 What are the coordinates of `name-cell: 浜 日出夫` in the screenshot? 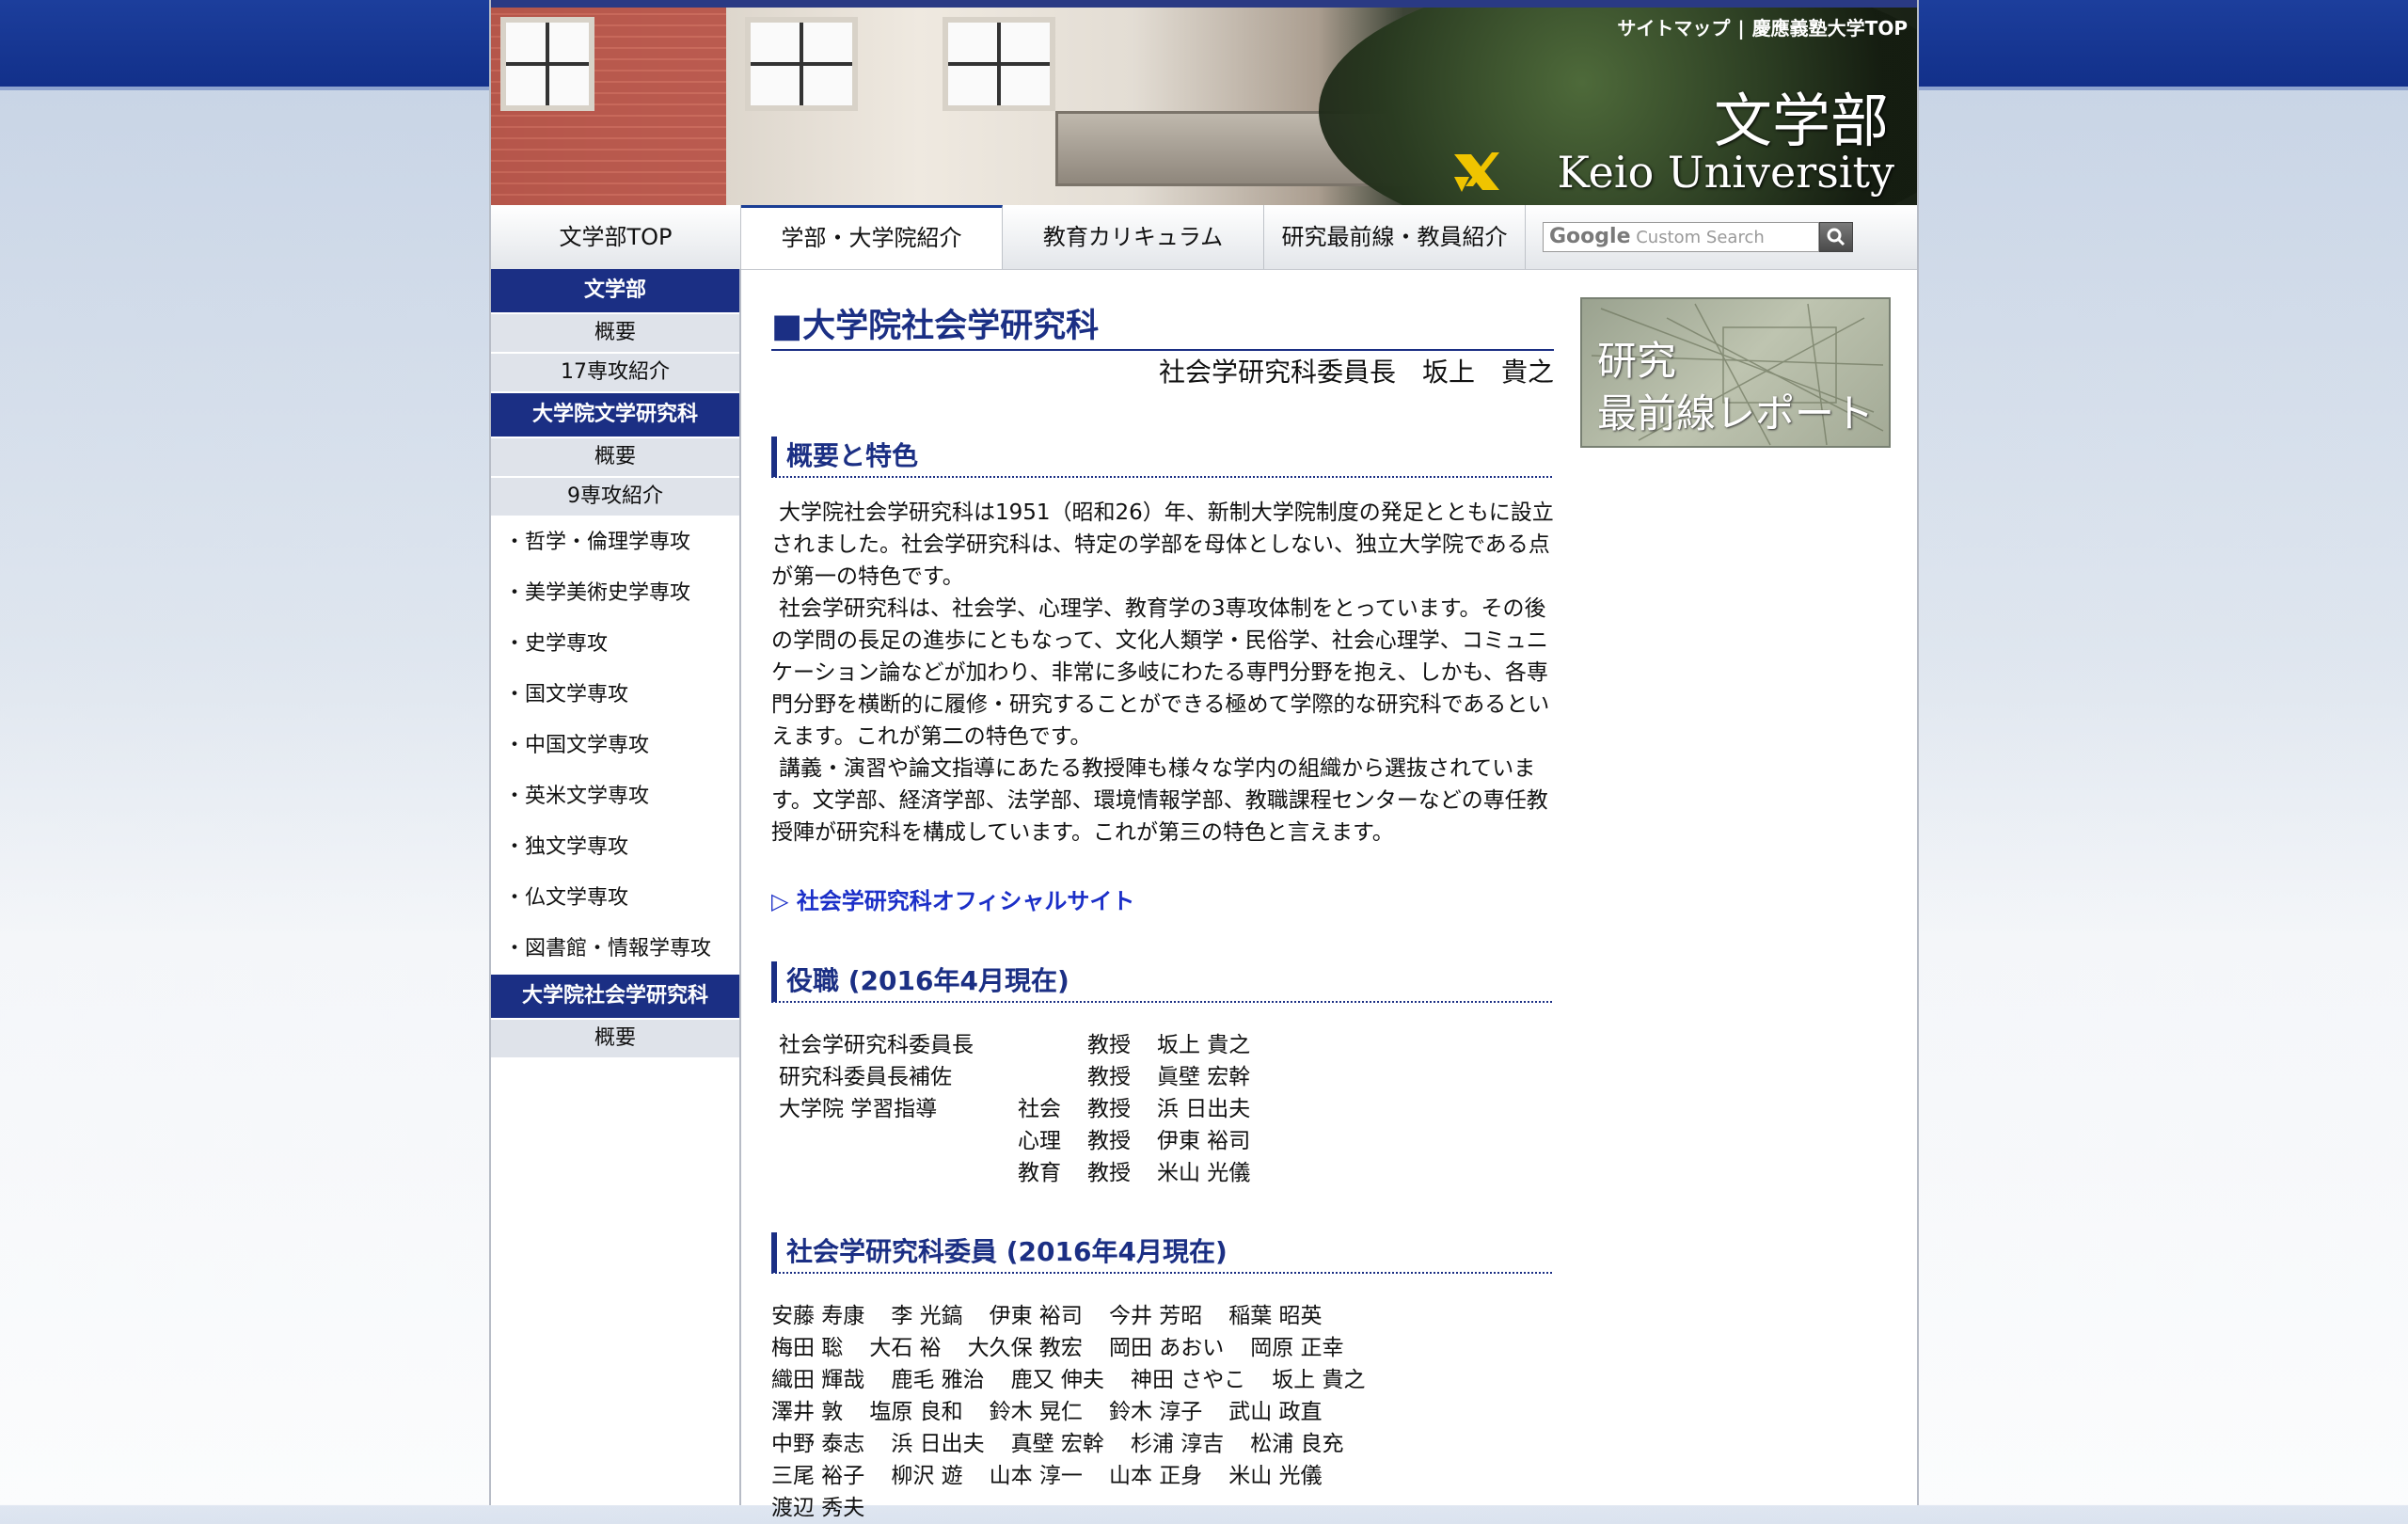 It's located at (1204, 1109).